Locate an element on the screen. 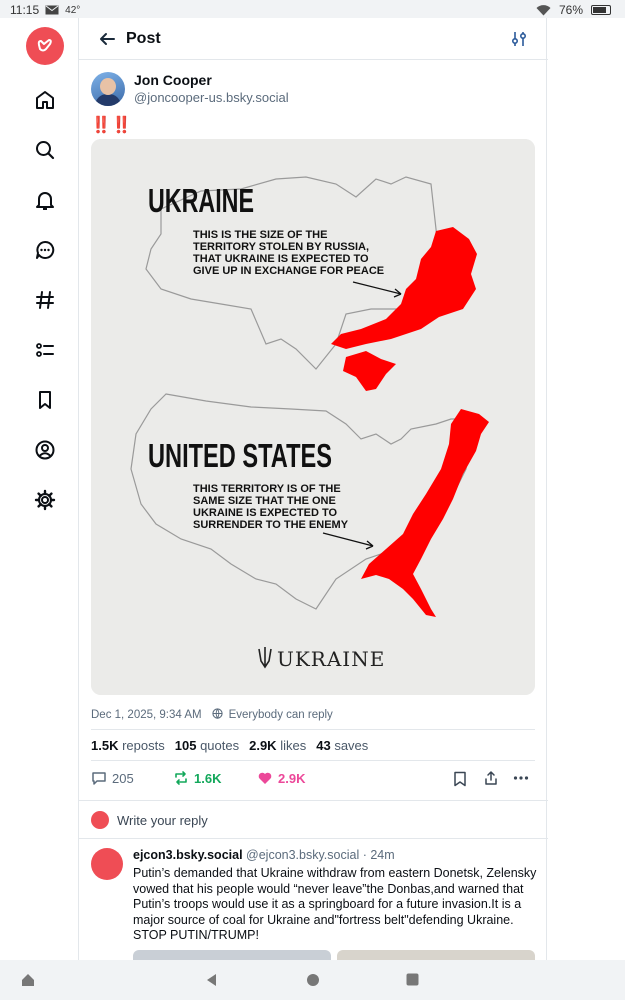  repost-icon is located at coordinates (181, 778).